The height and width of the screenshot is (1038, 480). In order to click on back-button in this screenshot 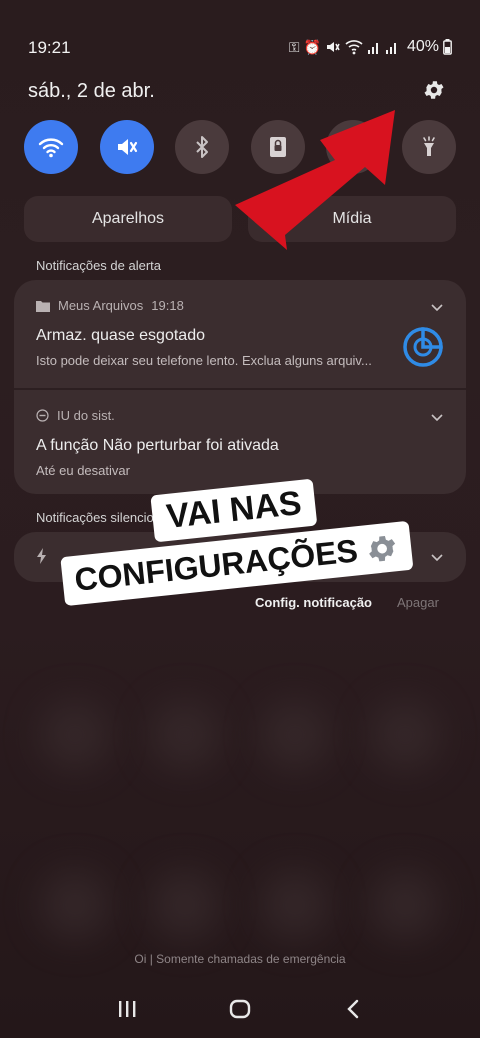, I will do `click(353, 1009)`.